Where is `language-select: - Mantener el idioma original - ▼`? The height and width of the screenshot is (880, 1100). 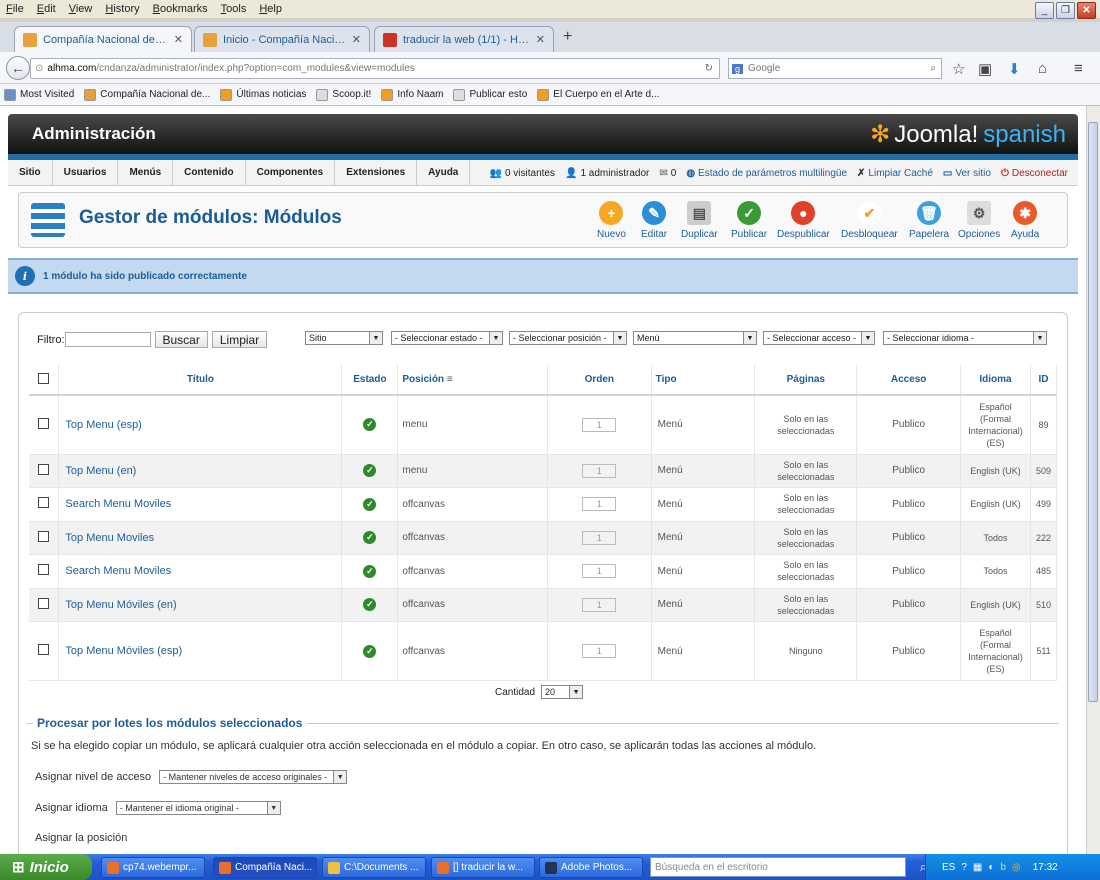 language-select: - Mantener el idioma original - ▼ is located at coordinates (198, 808).